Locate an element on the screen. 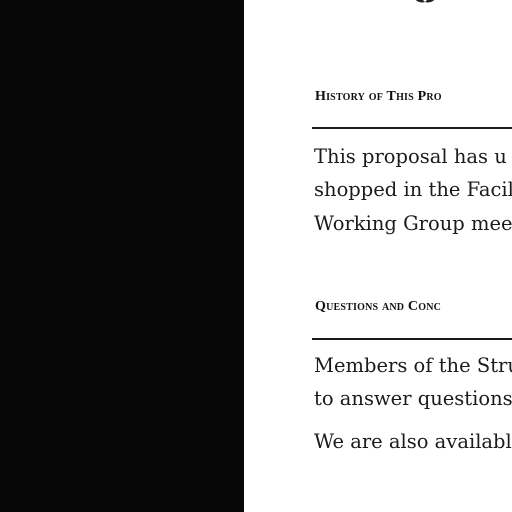  section-heading-questions: Questions and Conc is located at coordinates (378, 306).